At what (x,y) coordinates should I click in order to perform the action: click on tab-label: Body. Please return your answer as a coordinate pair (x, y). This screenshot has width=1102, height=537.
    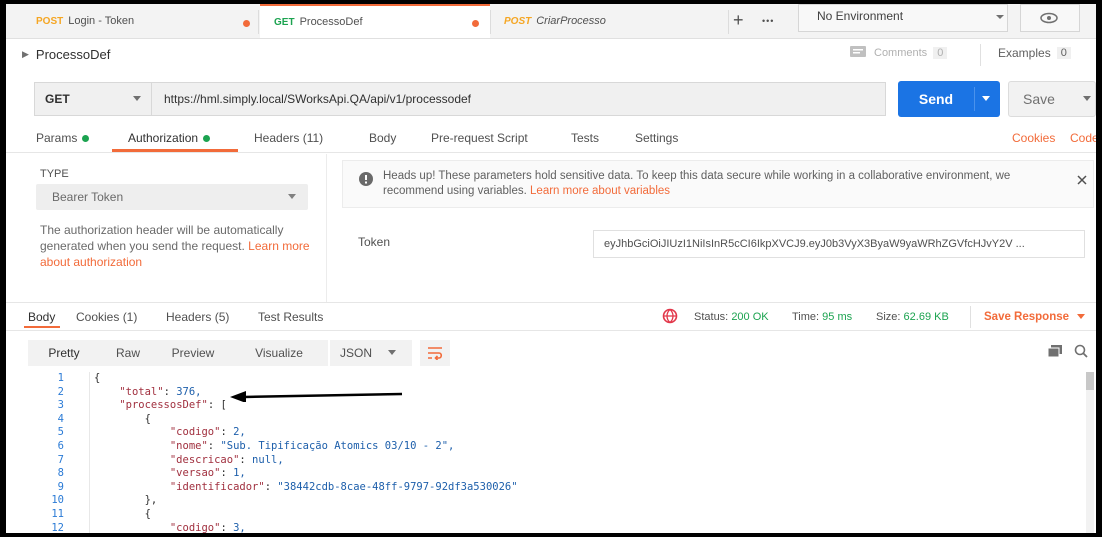
    Looking at the image, I should click on (383, 138).